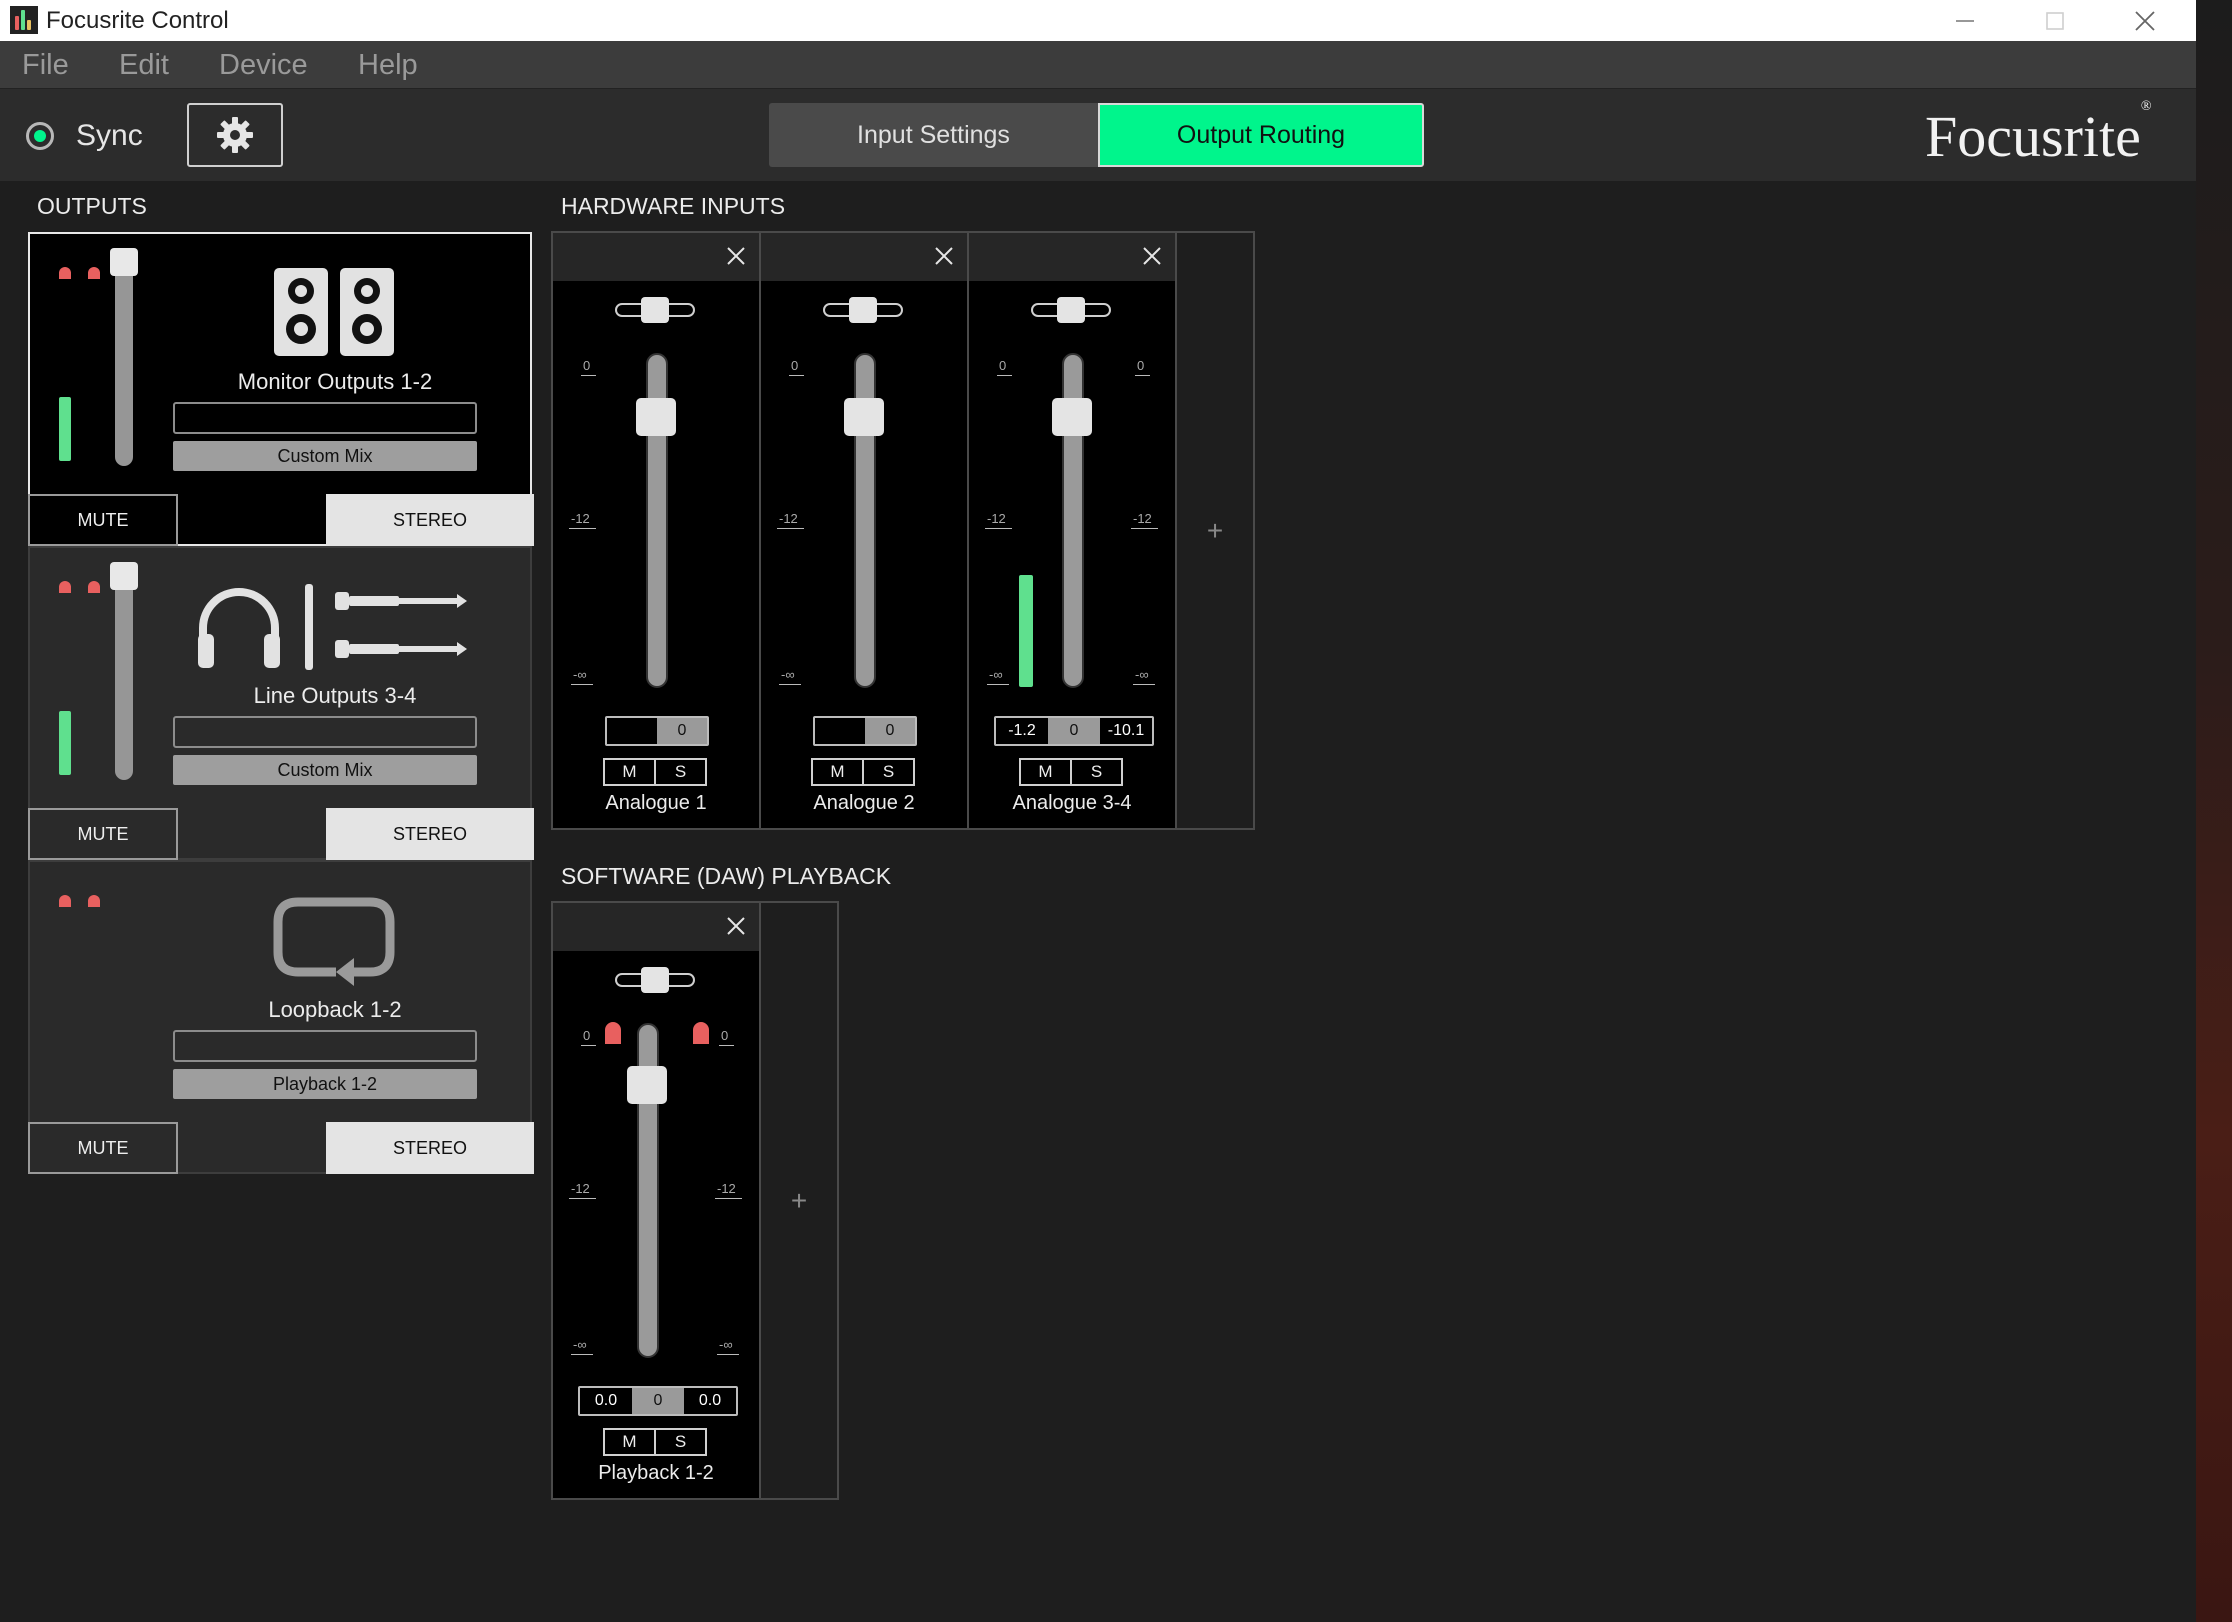  Describe the element at coordinates (235, 135) in the screenshot. I see `settings-button` at that location.